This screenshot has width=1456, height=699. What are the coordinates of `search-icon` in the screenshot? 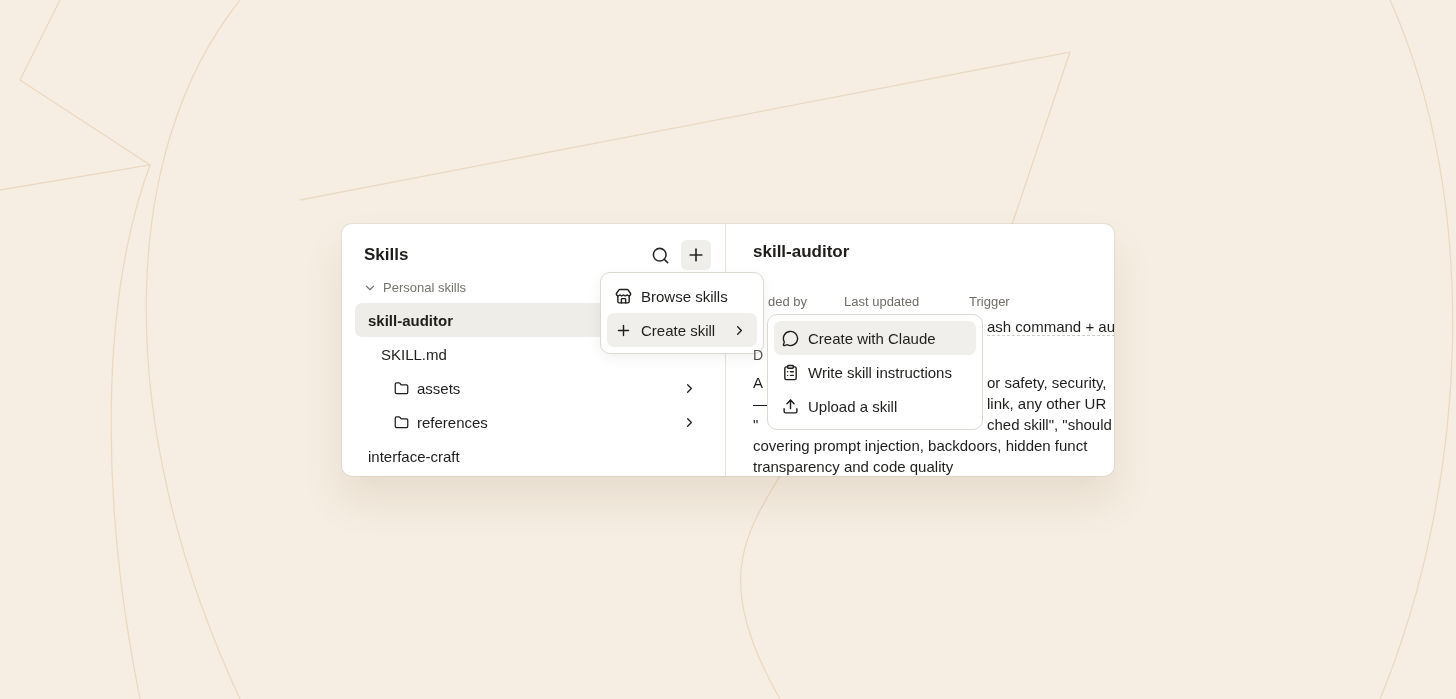 It's located at (660, 255).